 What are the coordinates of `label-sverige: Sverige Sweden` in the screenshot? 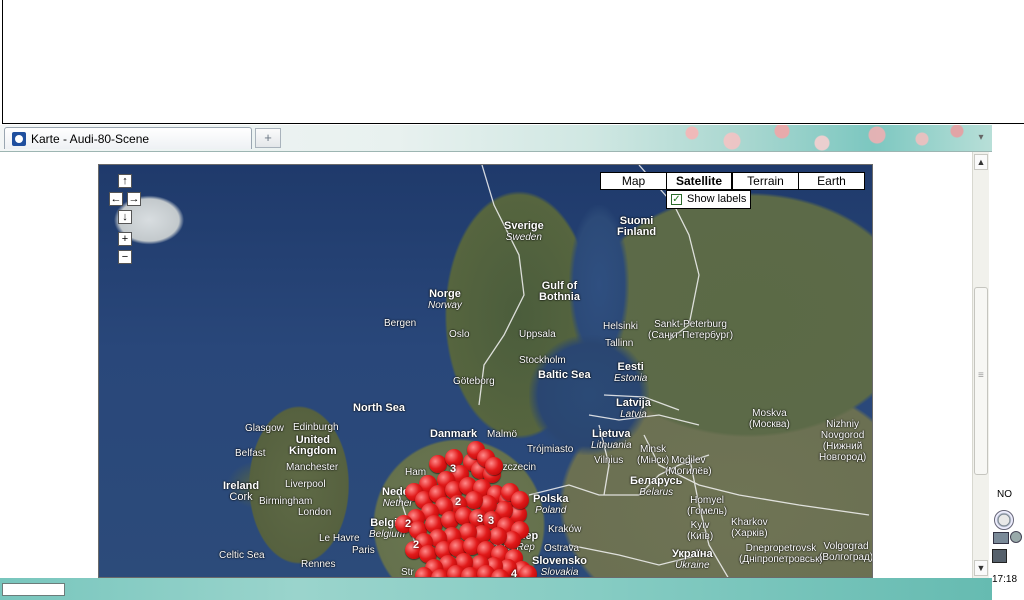 It's located at (524, 232).